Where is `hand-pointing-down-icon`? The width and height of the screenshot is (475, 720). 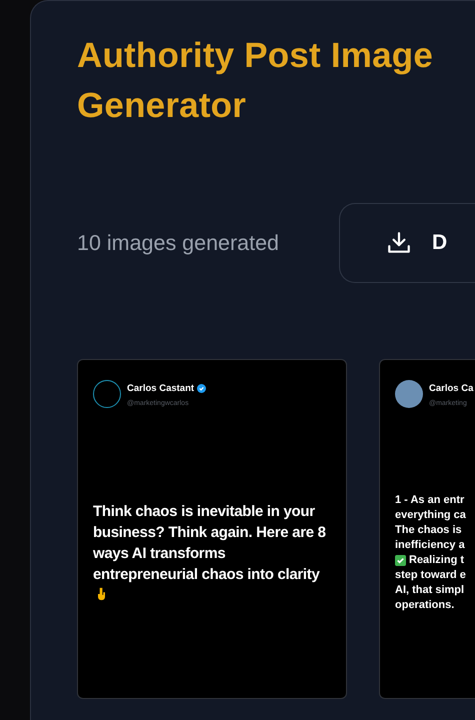
hand-pointing-down-icon is located at coordinates (101, 593).